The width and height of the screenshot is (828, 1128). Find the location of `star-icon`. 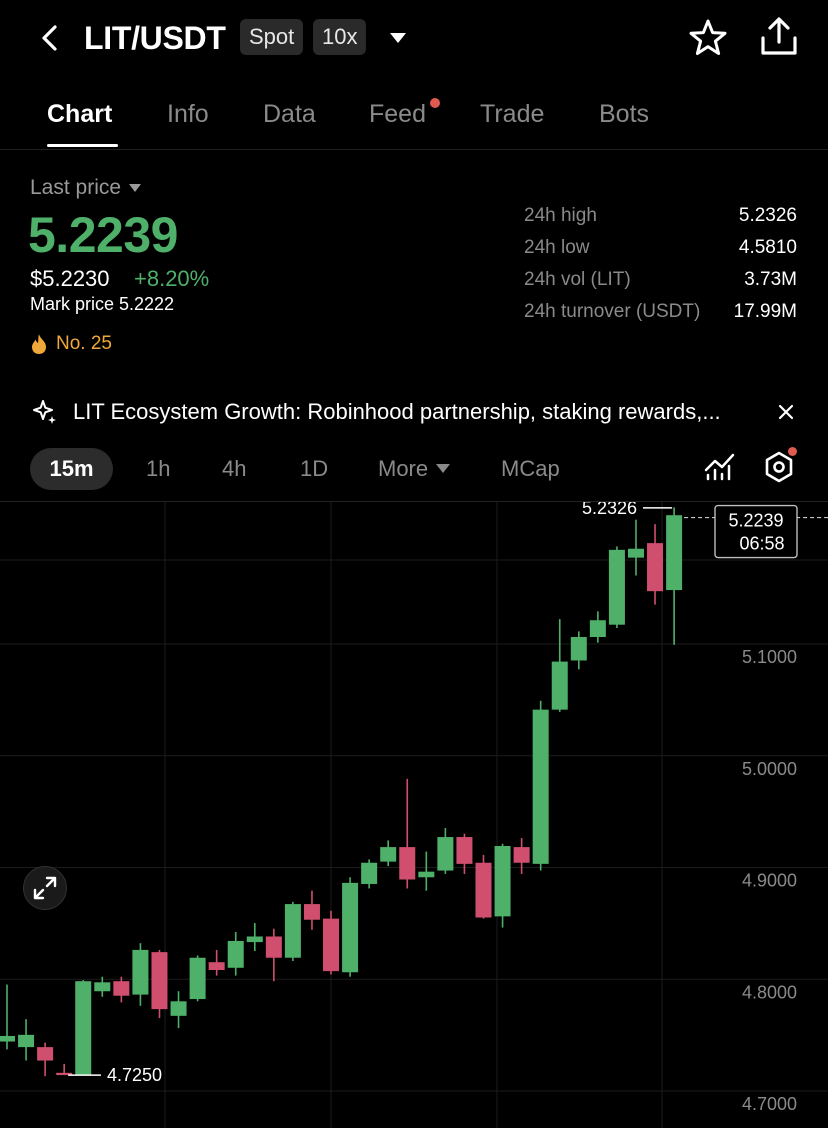

star-icon is located at coordinates (708, 37).